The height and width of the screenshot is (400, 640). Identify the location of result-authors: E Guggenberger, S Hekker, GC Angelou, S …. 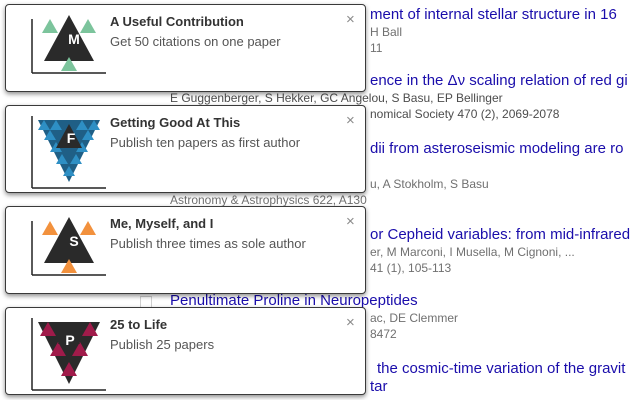
(336, 98).